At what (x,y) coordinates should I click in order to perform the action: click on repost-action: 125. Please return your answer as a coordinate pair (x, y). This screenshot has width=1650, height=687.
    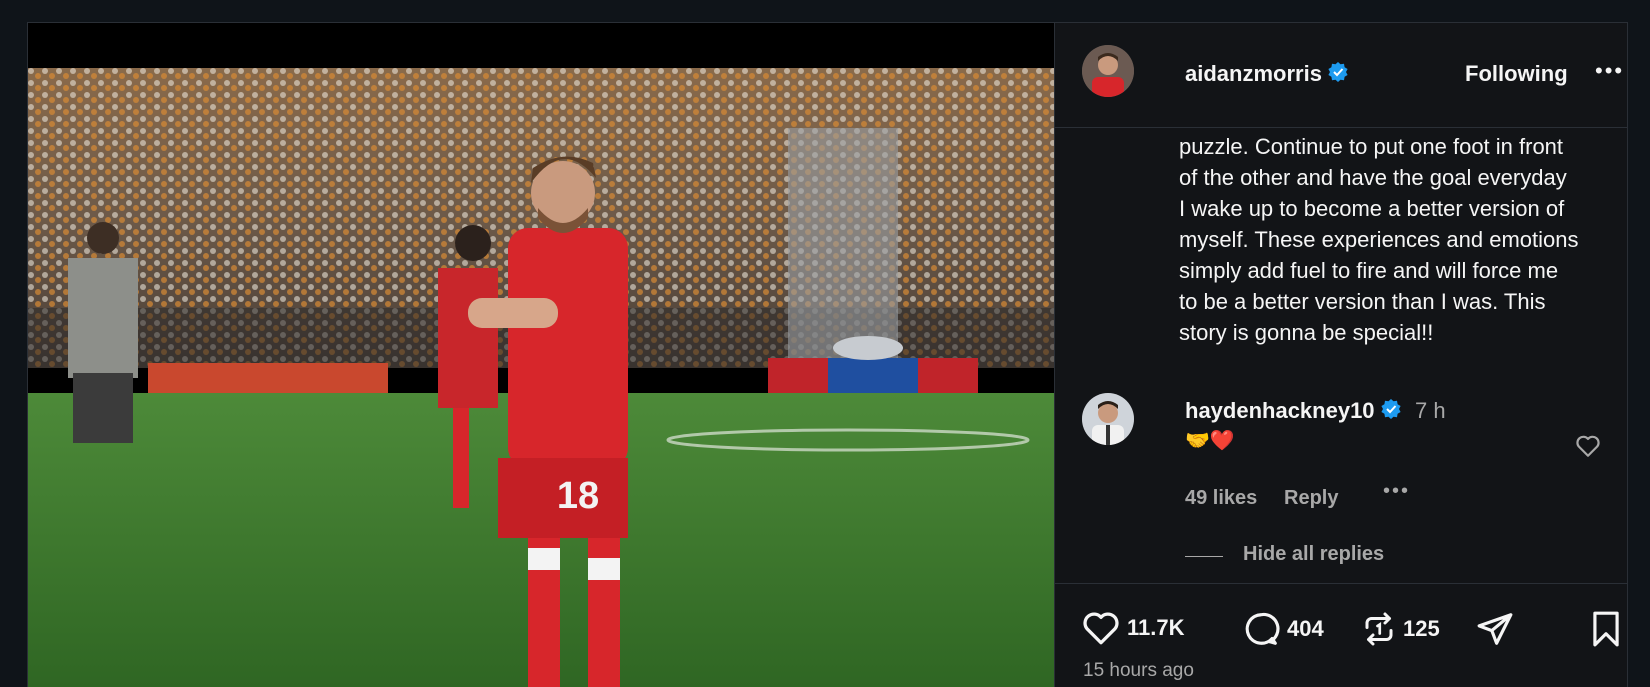
    Looking at the image, I should click on (1400, 629).